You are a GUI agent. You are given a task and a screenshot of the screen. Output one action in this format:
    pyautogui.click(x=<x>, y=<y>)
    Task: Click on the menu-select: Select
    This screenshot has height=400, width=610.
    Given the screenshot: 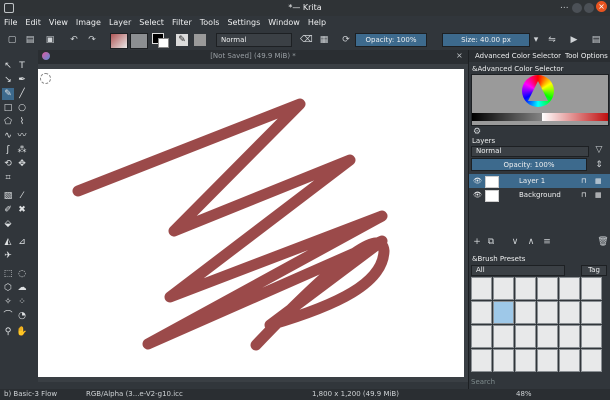 What is the action you would take?
    pyautogui.click(x=151, y=23)
    